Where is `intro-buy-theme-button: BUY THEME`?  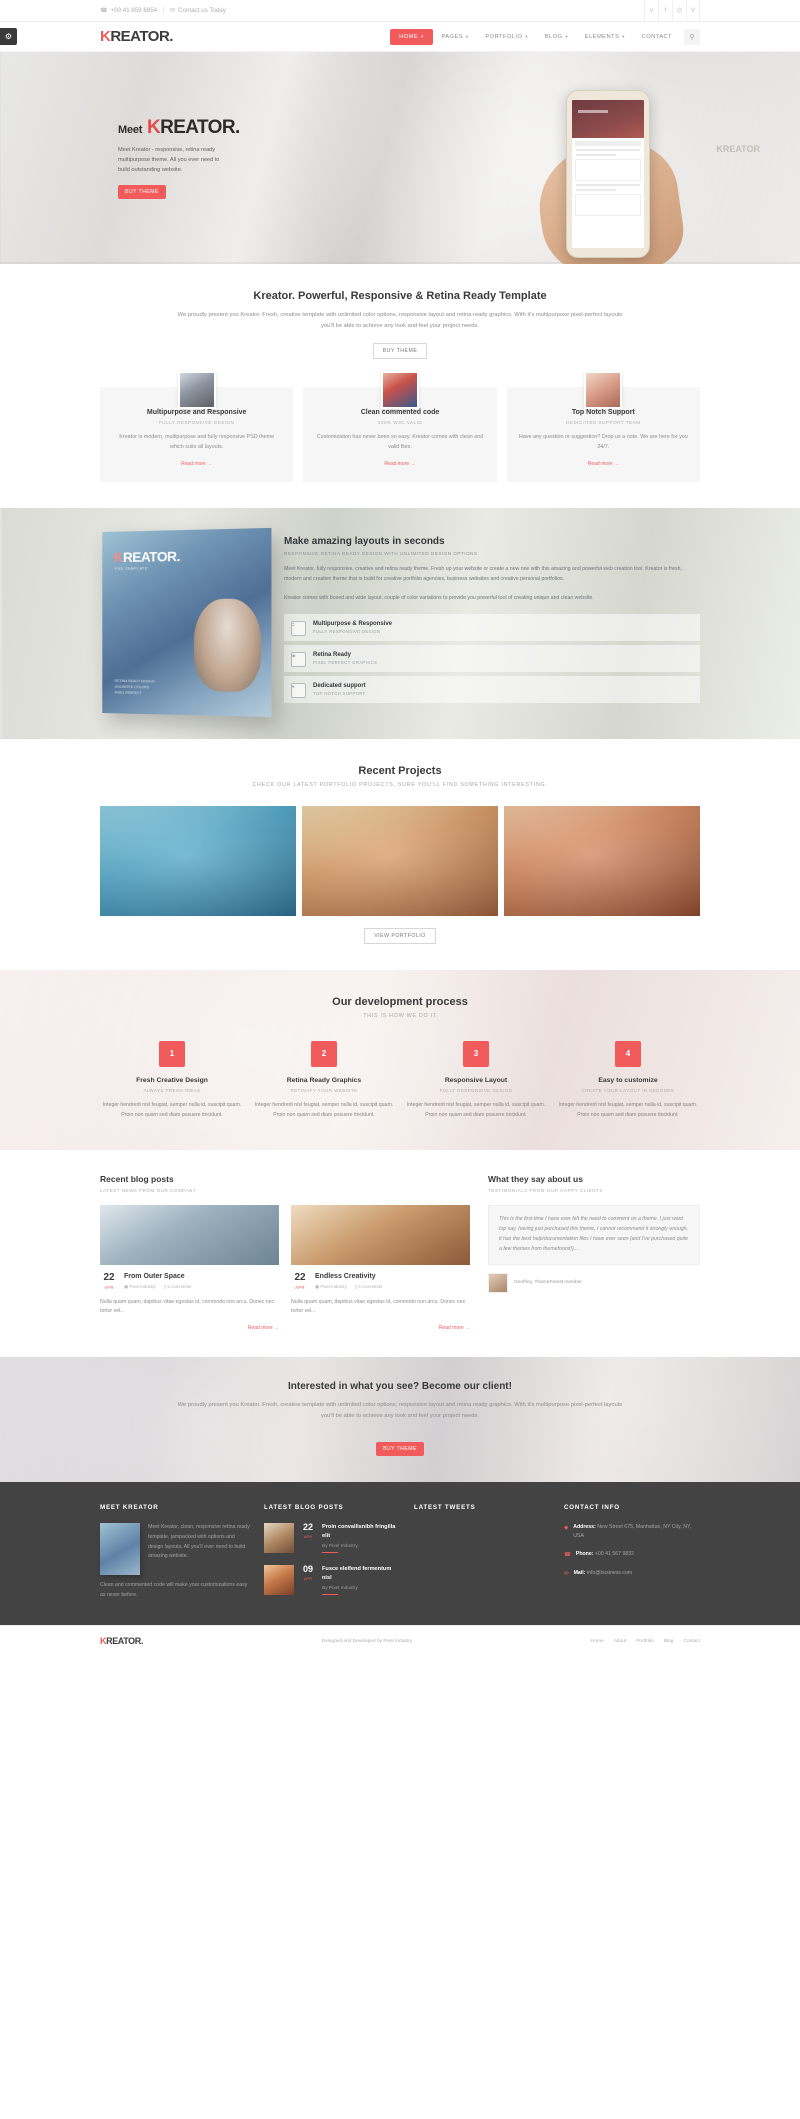
intro-buy-theme-button: BUY THEME is located at coordinates (400, 351).